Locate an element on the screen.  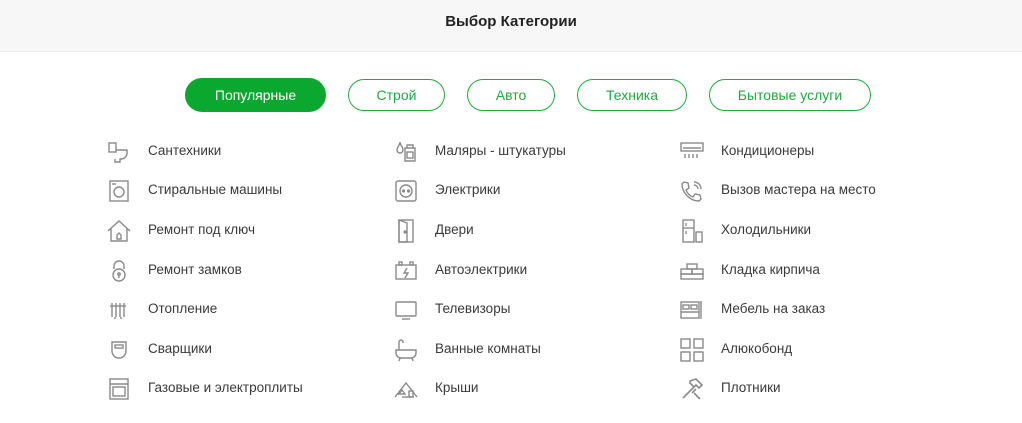
category-label: Сварщики is located at coordinates (180, 348).